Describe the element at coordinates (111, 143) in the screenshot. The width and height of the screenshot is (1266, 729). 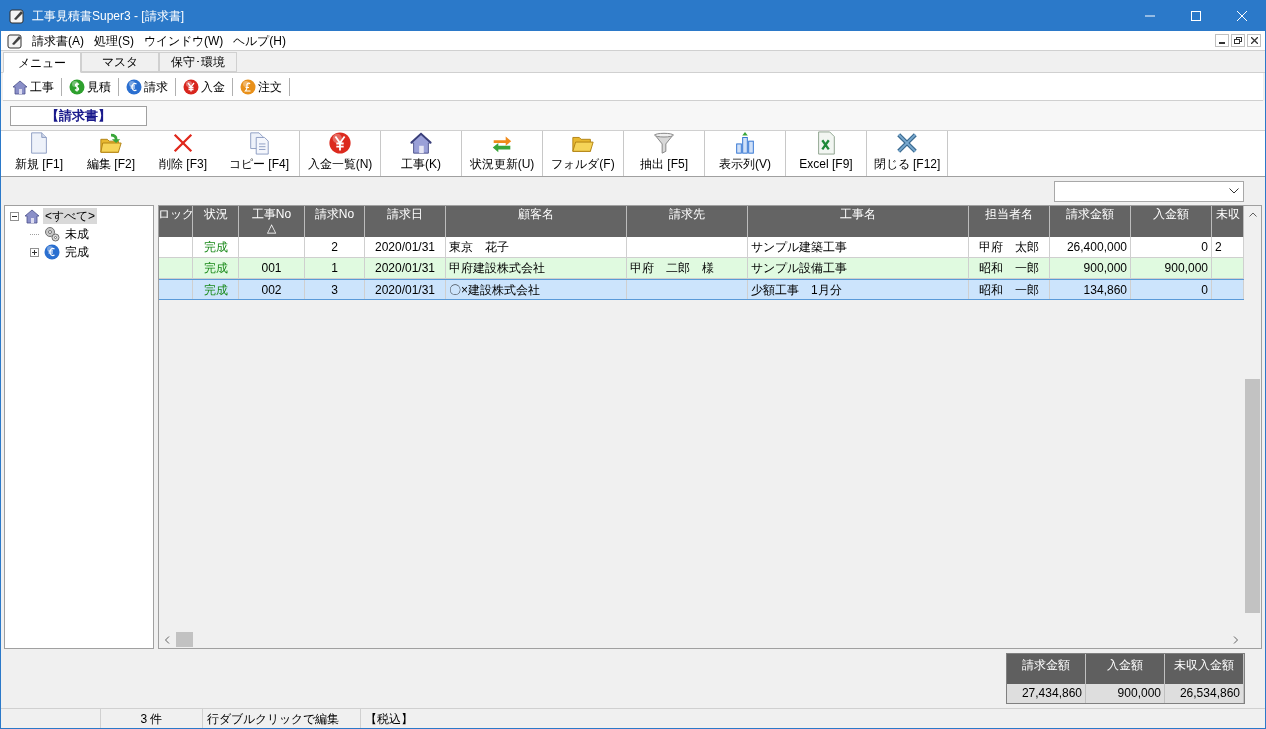
I see `folder-arrow-icon` at that location.